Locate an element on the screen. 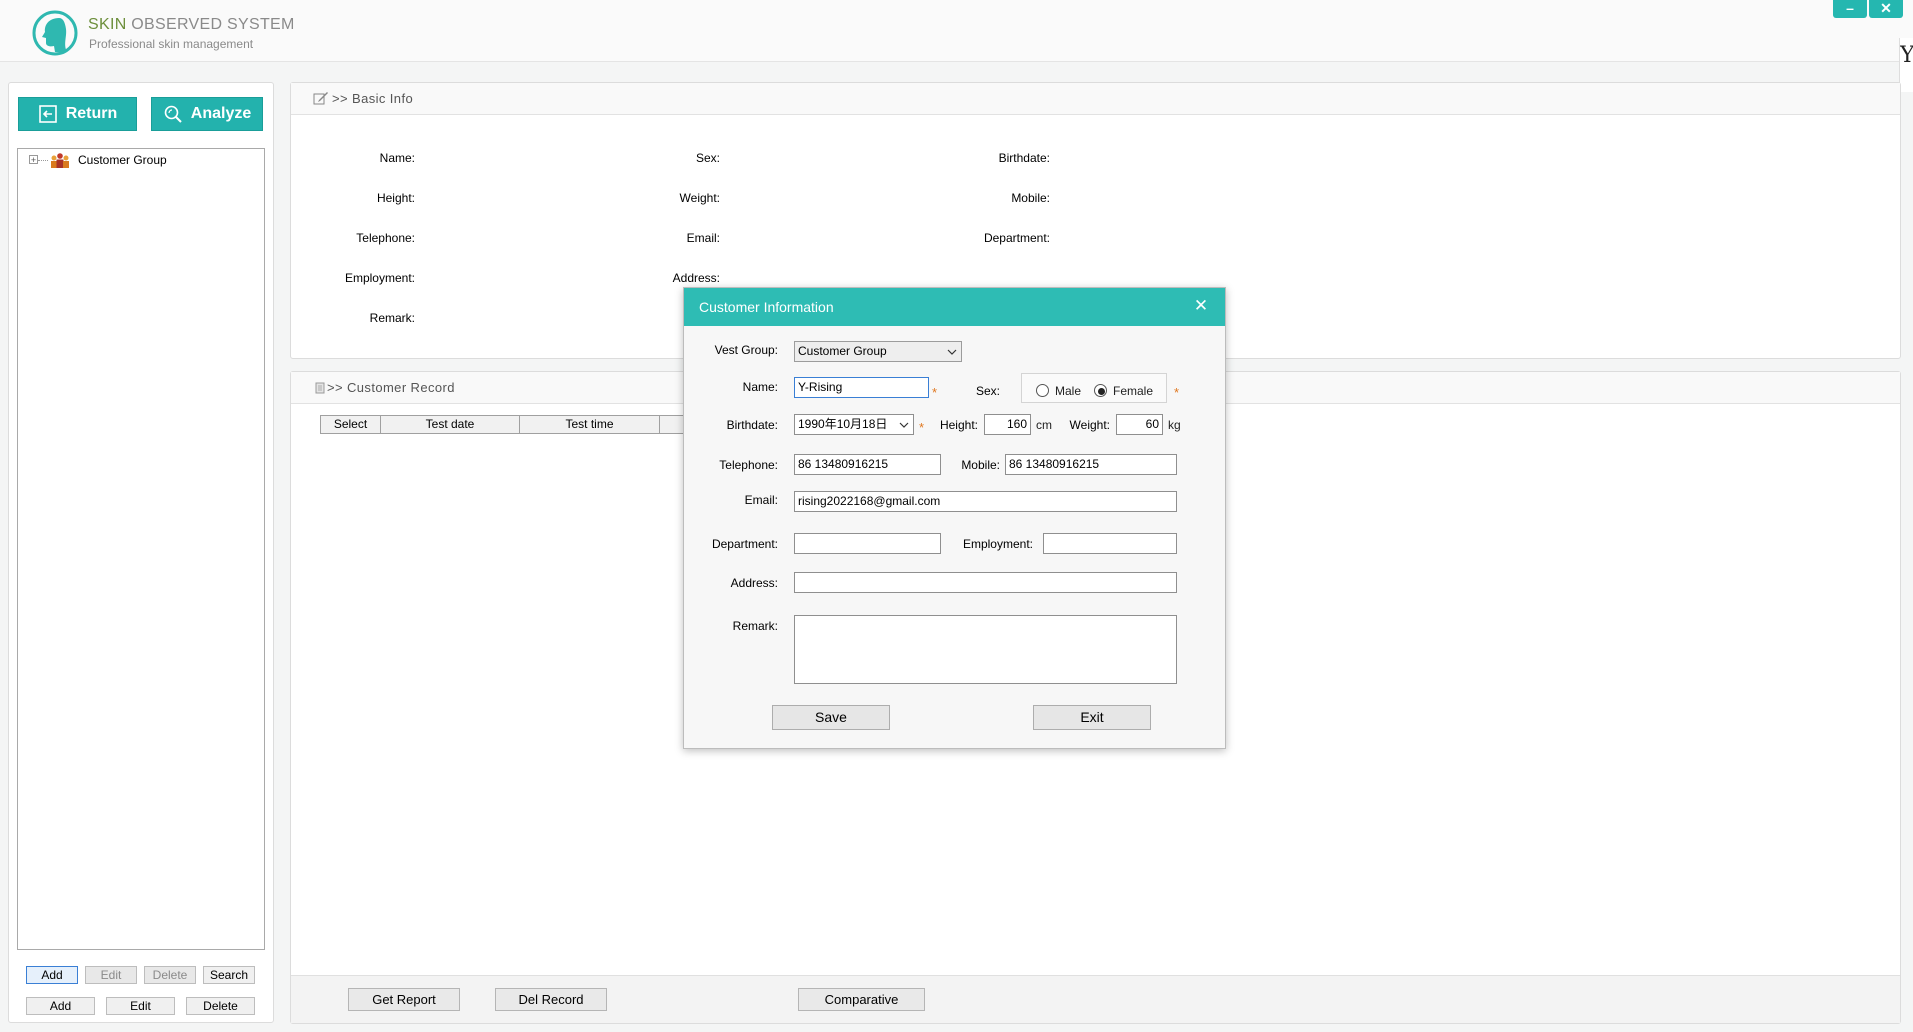 The image size is (1913, 1032). name-required-mark: * is located at coordinates (935, 392).